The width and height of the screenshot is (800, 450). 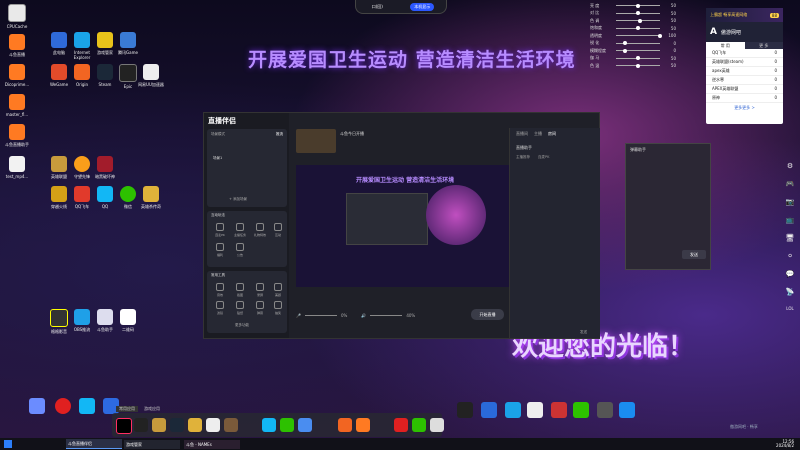 I want to click on slider-row: 伽 马 50, so click(x=633, y=59).